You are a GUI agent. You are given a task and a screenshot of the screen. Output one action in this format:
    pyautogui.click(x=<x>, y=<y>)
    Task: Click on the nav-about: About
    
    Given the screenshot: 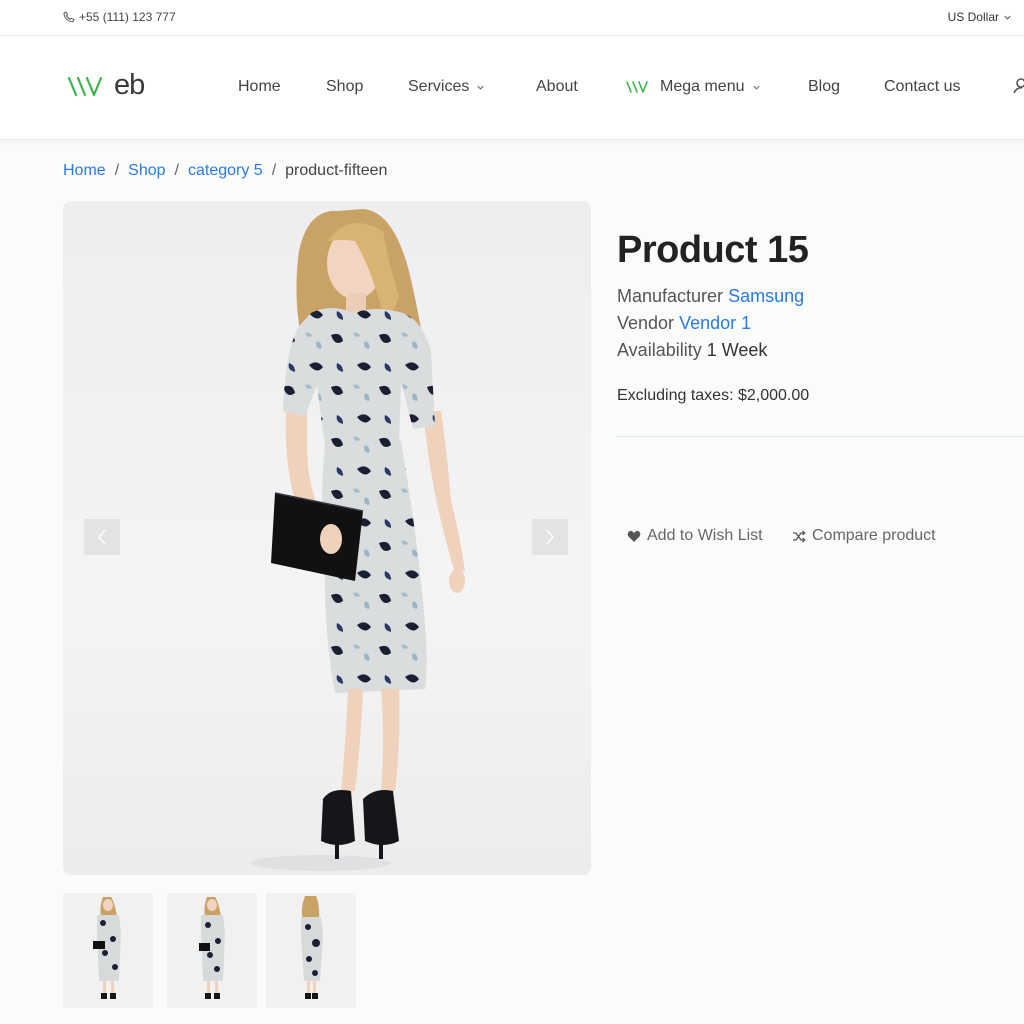 What is the action you would take?
    pyautogui.click(x=557, y=87)
    